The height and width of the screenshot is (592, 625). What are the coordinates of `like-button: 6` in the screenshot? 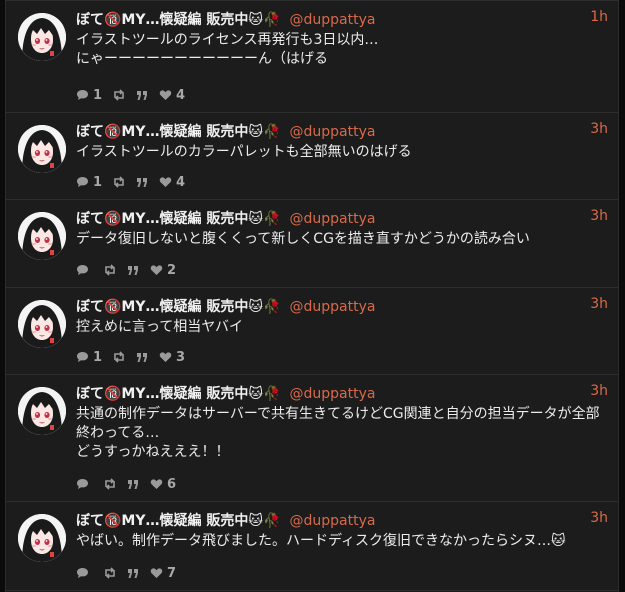 It's located at (163, 484).